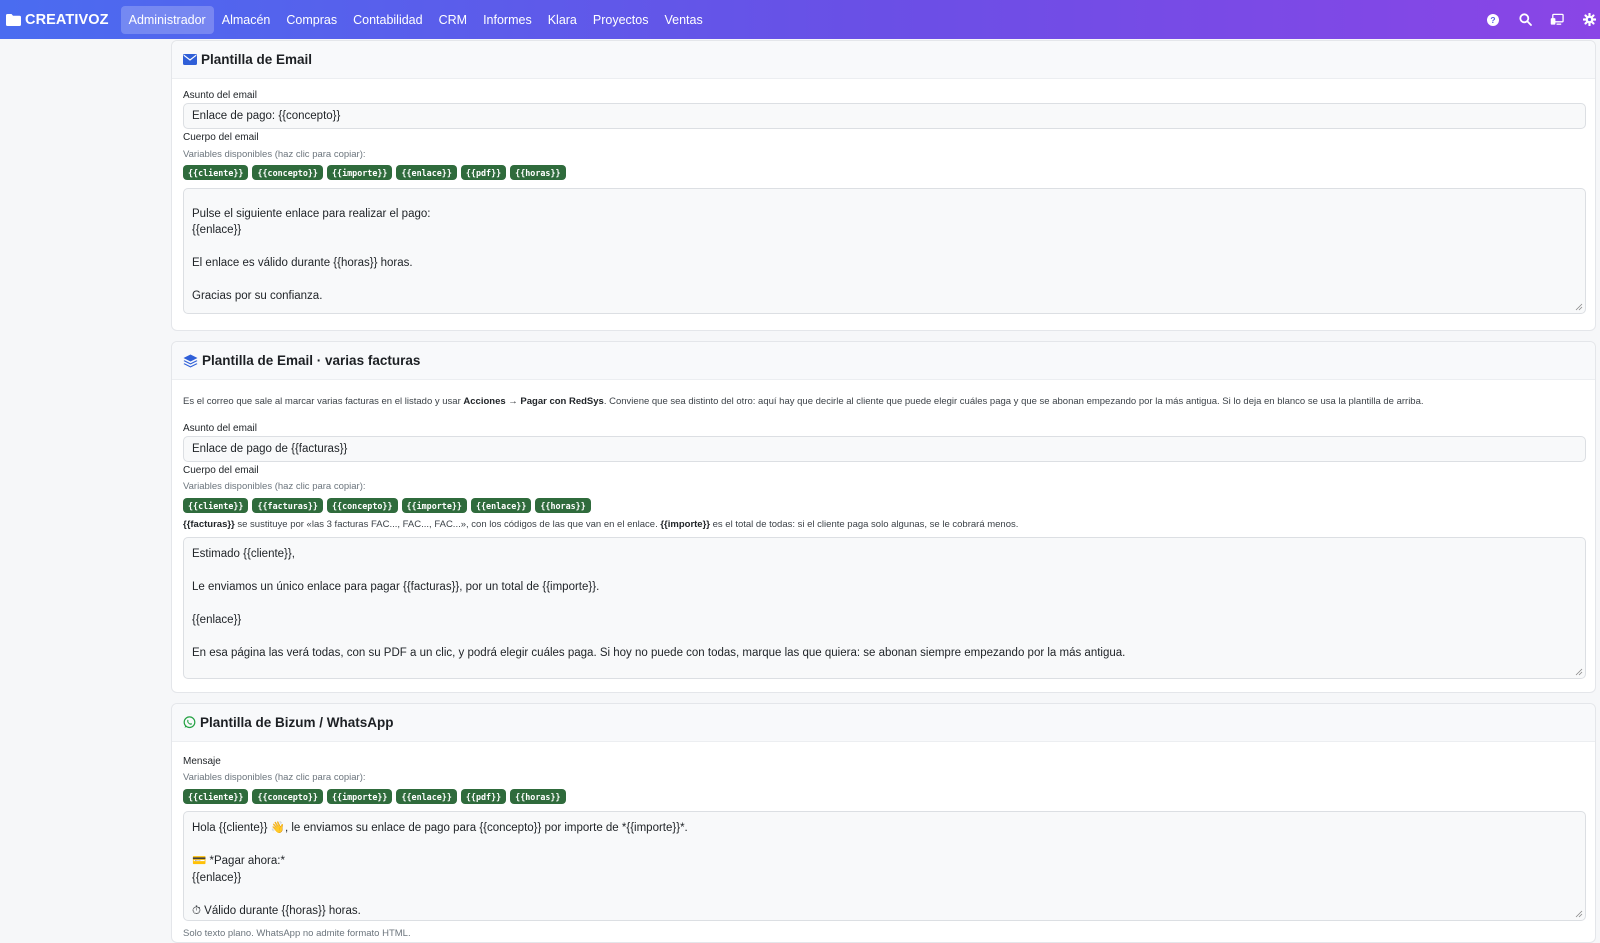 The image size is (1600, 943). I want to click on nav-item-proyectos: Proyectos, so click(621, 20).